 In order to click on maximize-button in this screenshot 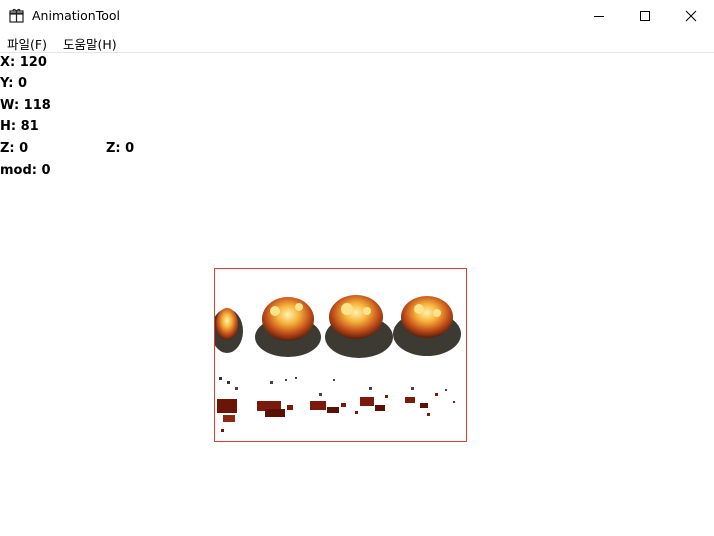, I will do `click(645, 15)`.